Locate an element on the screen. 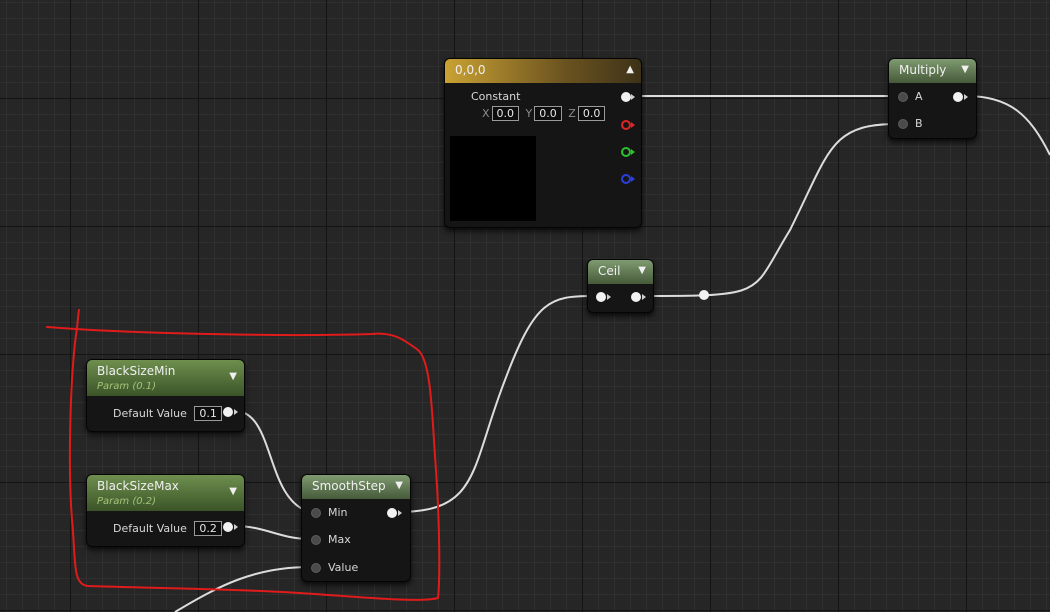 Image resolution: width=1050 pixels, height=612 pixels. y-value-field: 0.0 is located at coordinates (548, 113).